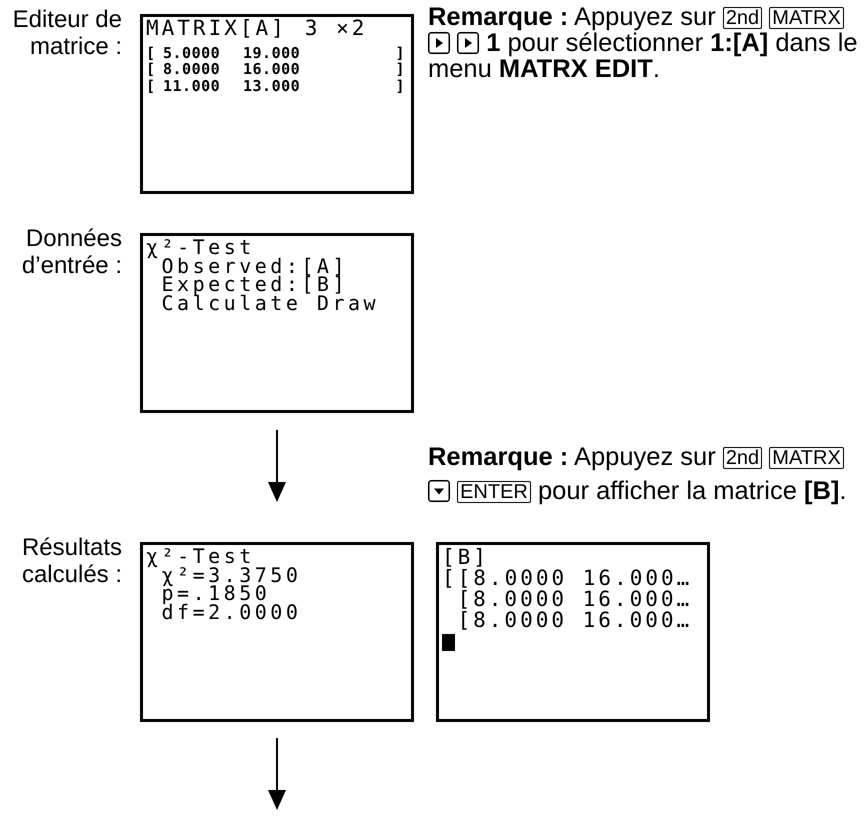 This screenshot has width=867, height=818. What do you see at coordinates (191, 69) in the screenshot?
I see `matrix-value: 8.0000` at bounding box center [191, 69].